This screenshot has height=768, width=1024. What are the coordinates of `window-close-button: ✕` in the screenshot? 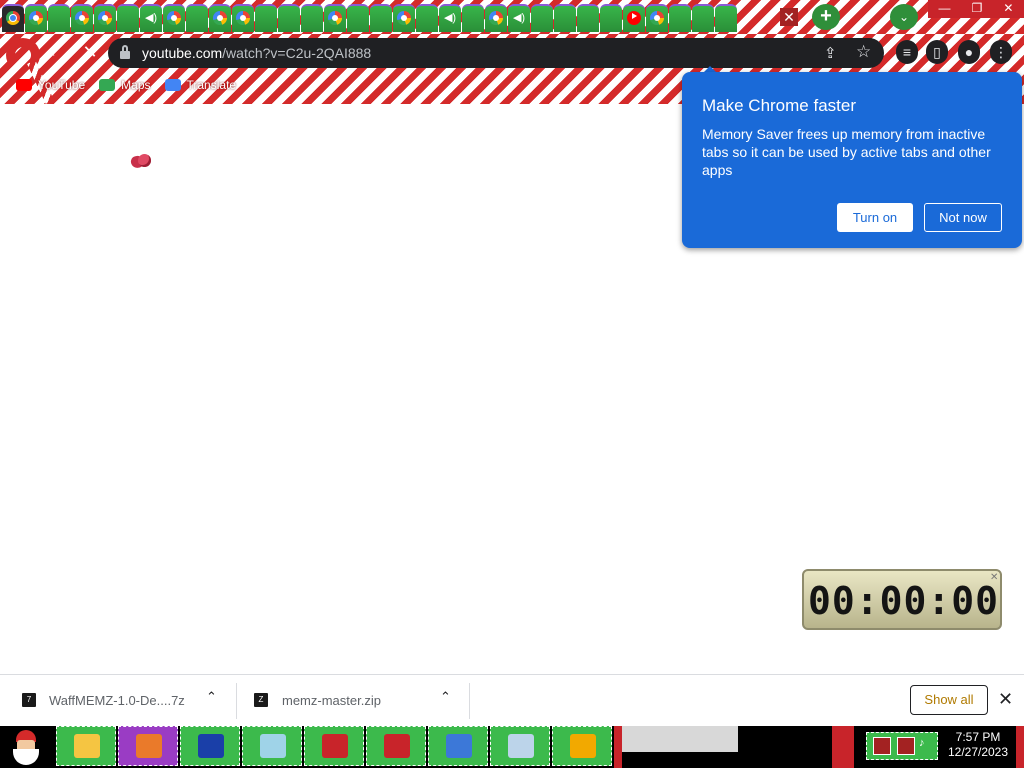 It's located at (1008, 9).